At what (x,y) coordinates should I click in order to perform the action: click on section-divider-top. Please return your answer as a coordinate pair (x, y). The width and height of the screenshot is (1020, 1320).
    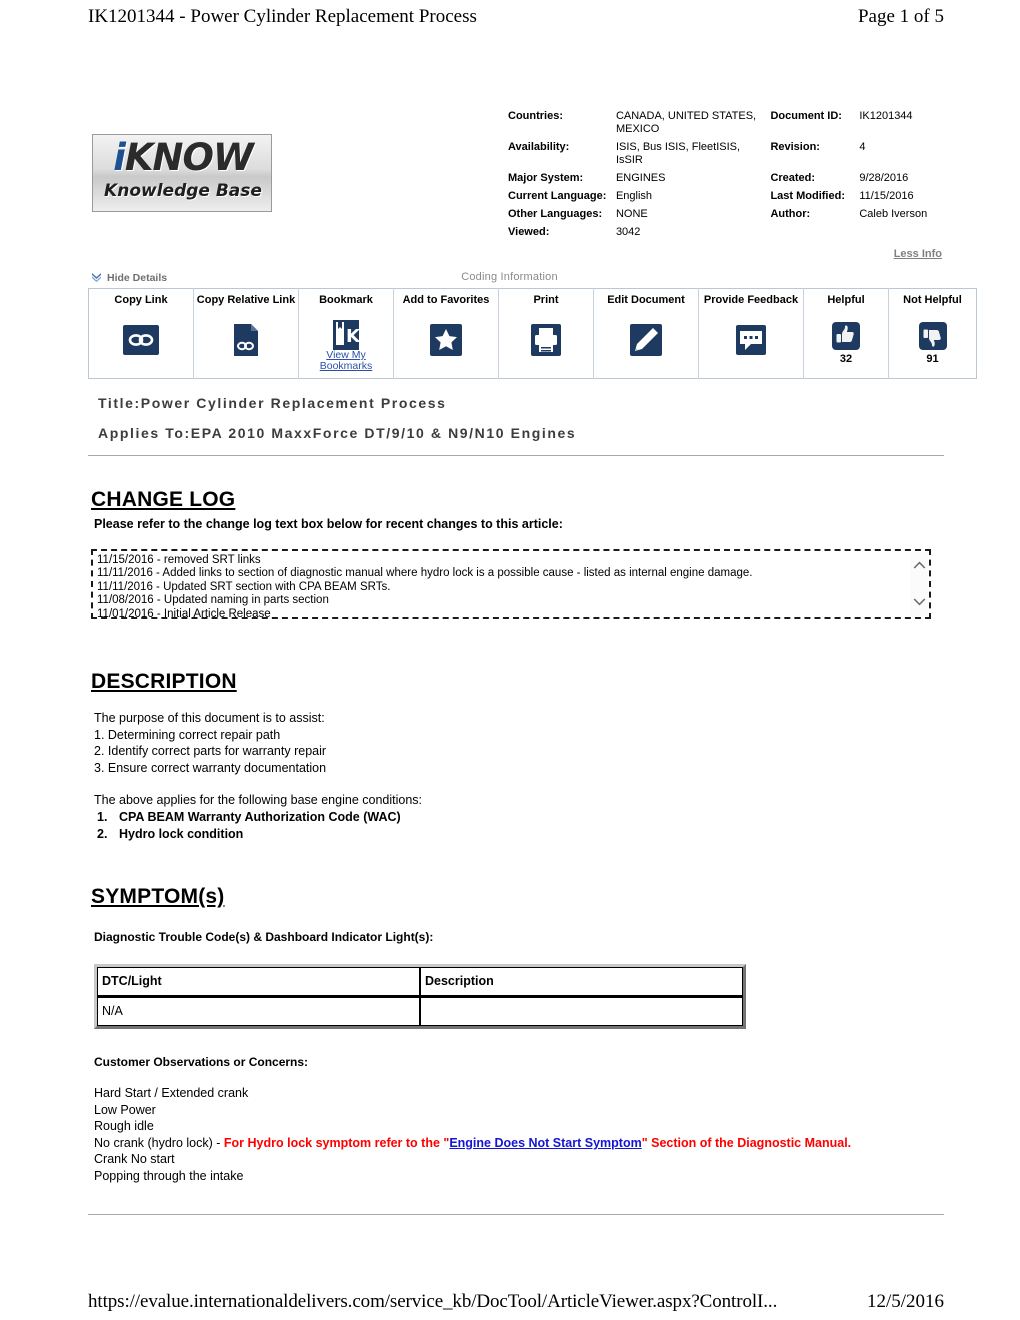
    Looking at the image, I should click on (516, 455).